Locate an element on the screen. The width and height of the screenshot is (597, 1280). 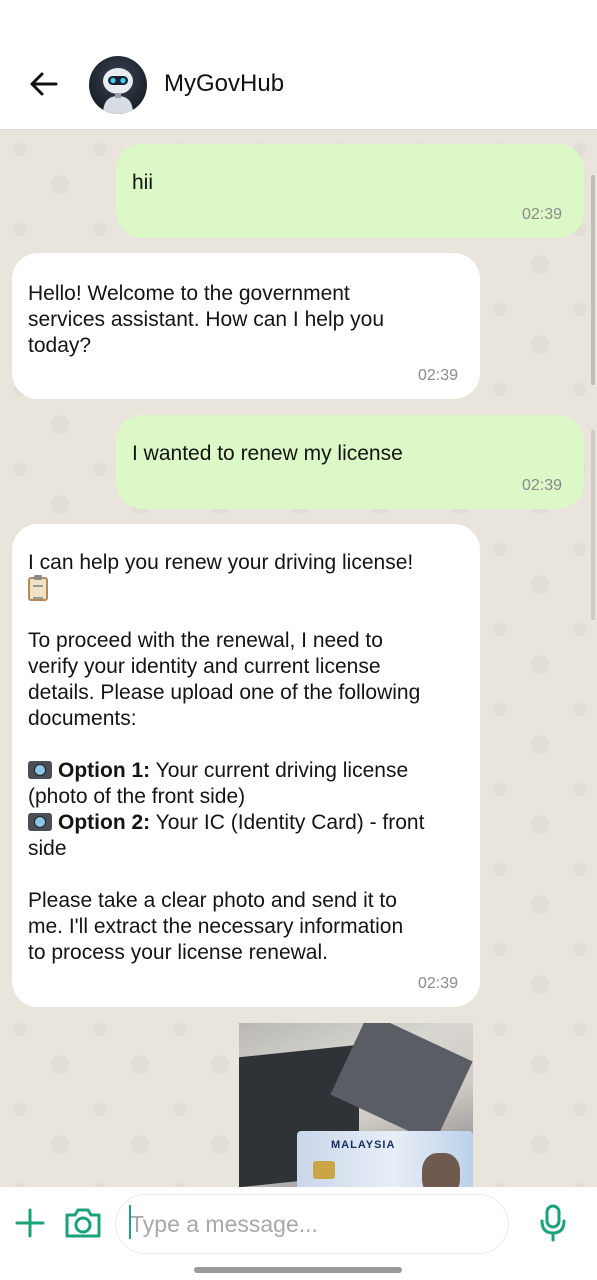
message-input is located at coordinates (312, 1224).